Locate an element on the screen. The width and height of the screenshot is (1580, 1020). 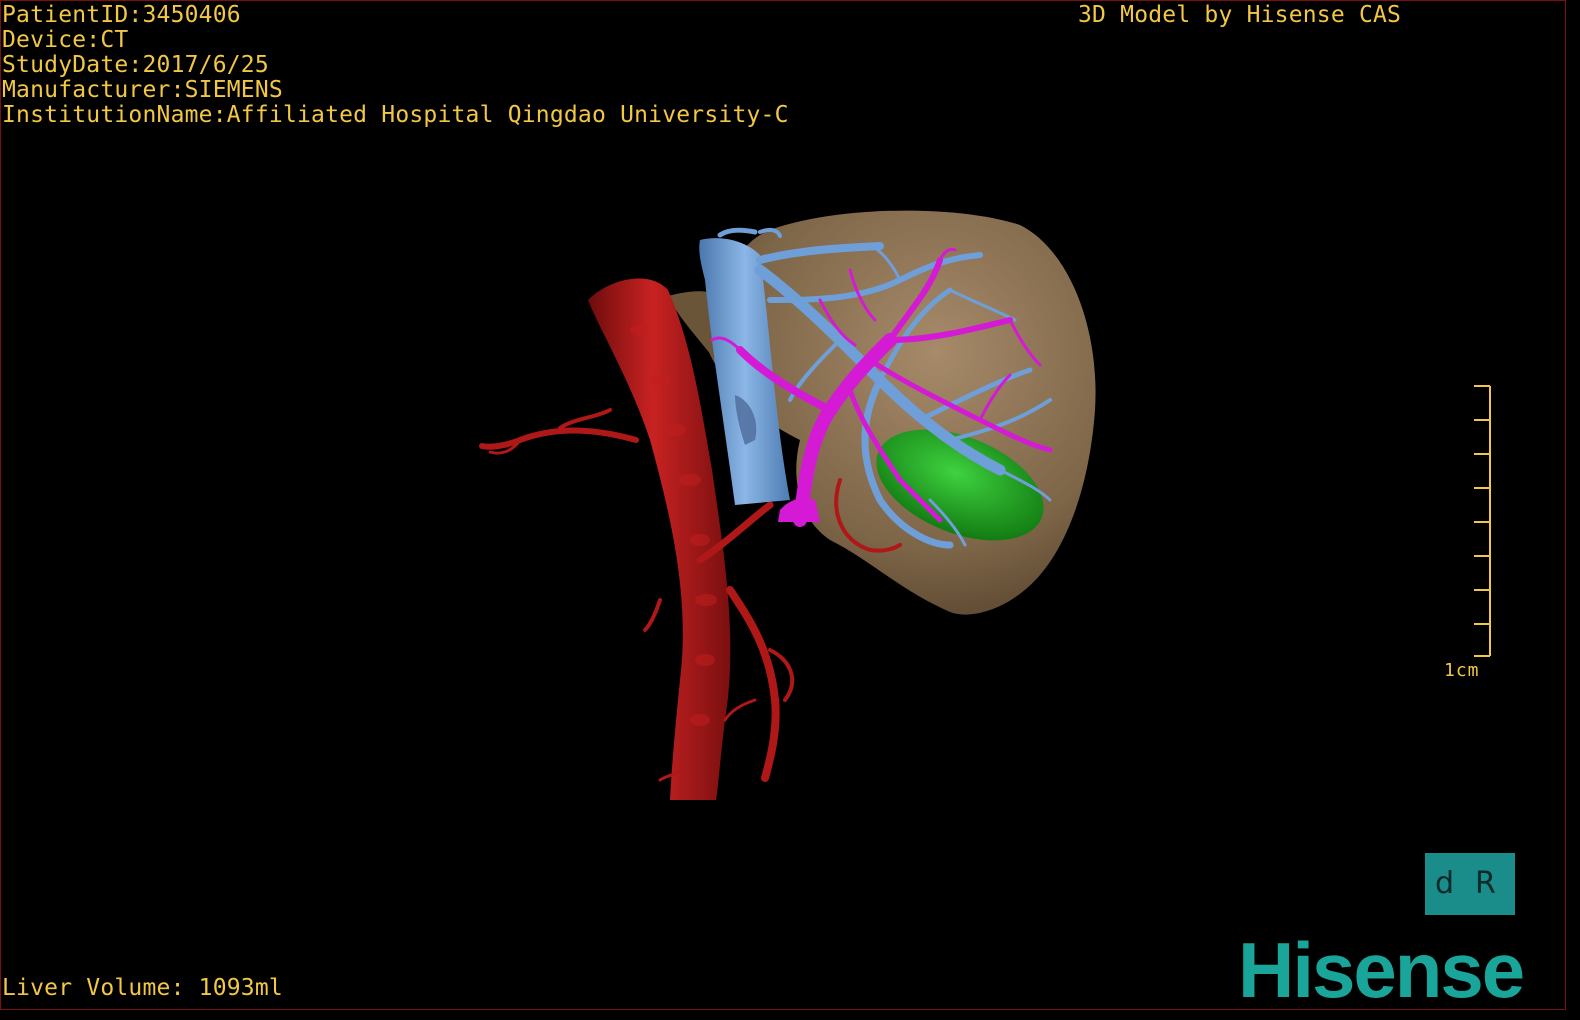
patient-id: PatientID:3450406 is located at coordinates (121, 15).